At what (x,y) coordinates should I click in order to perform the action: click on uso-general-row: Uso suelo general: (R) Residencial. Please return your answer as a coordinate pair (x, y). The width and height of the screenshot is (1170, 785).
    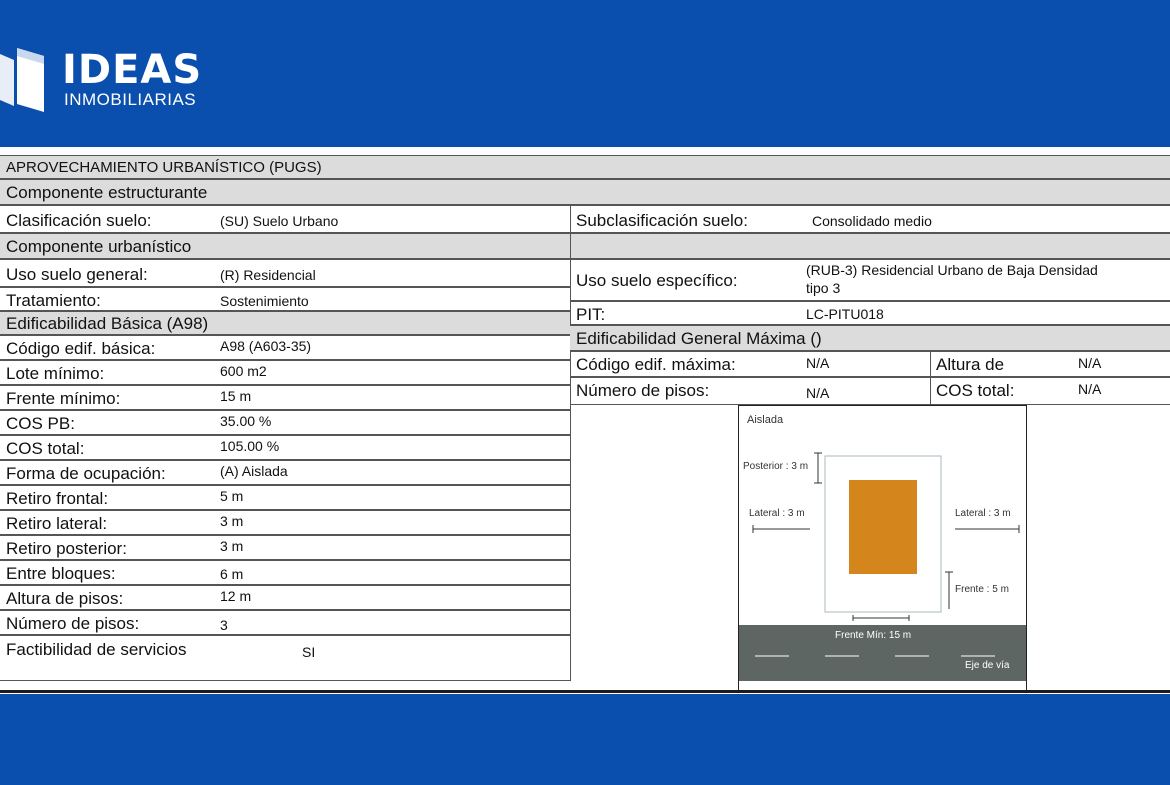
    Looking at the image, I should click on (285, 273).